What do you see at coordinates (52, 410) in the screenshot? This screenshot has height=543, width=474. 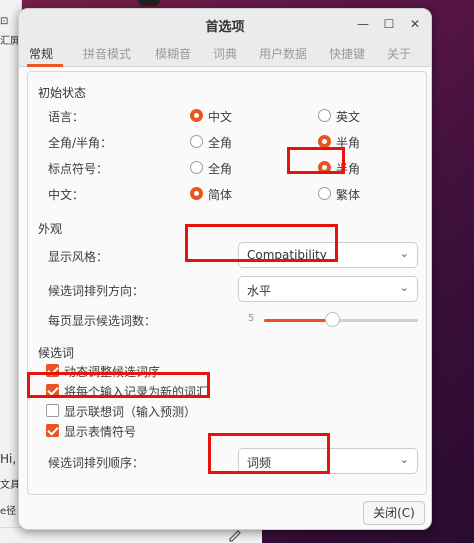 I see `show-prediction-checkbox` at bounding box center [52, 410].